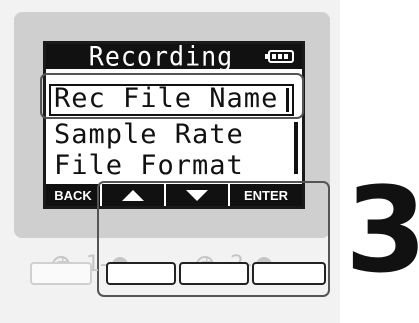 This screenshot has width=419, height=323. I want to click on battery-icon, so click(279, 56).